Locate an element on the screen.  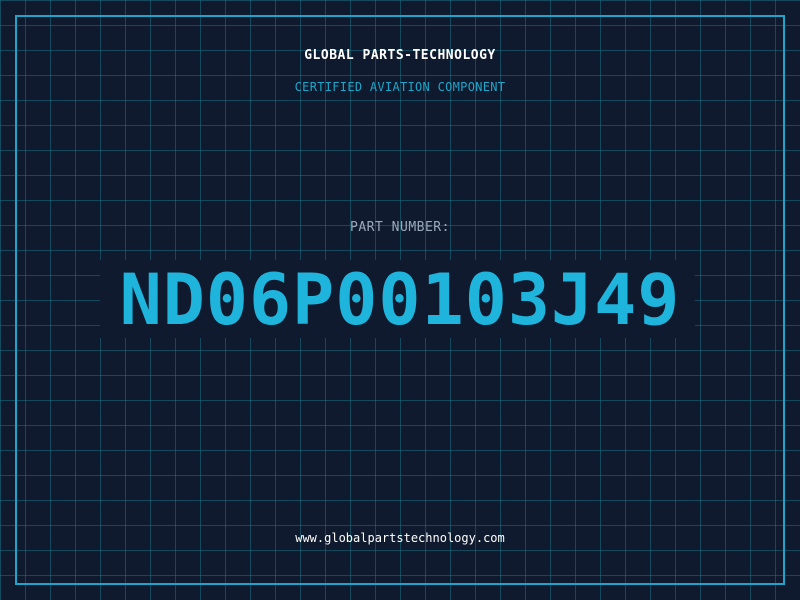
website-url: www.globalpartstechnology.com is located at coordinates (400, 538).